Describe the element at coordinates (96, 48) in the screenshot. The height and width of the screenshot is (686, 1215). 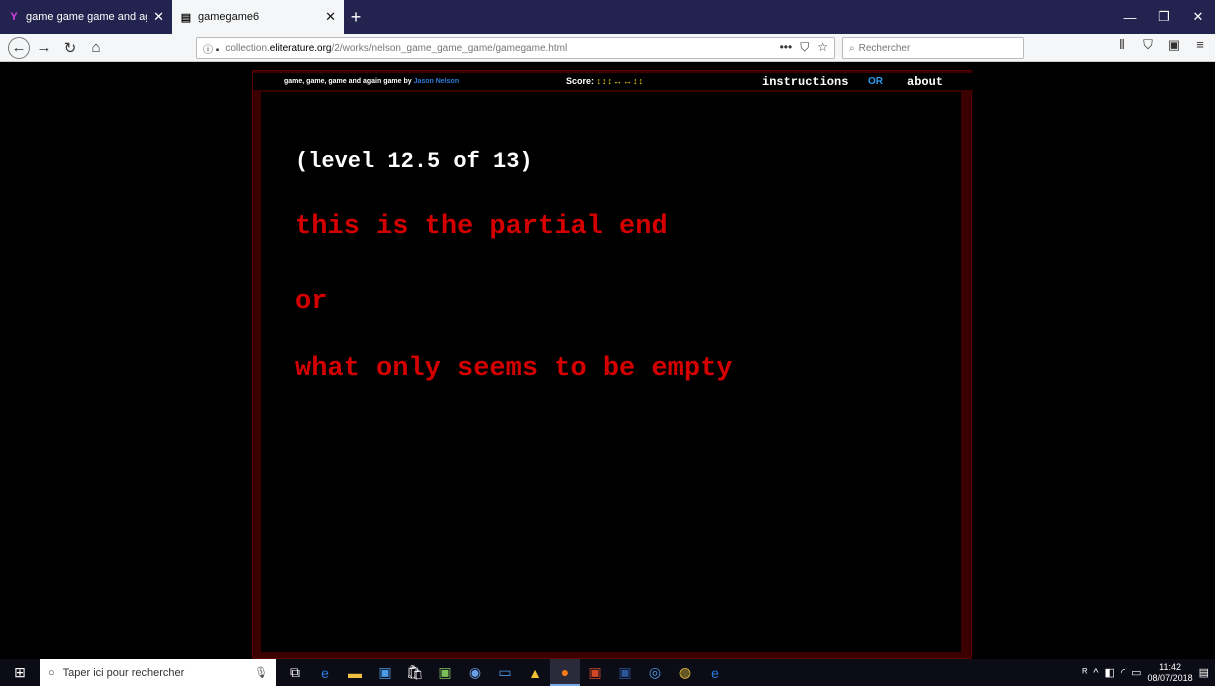
I see `home-icon: ⌂` at that location.